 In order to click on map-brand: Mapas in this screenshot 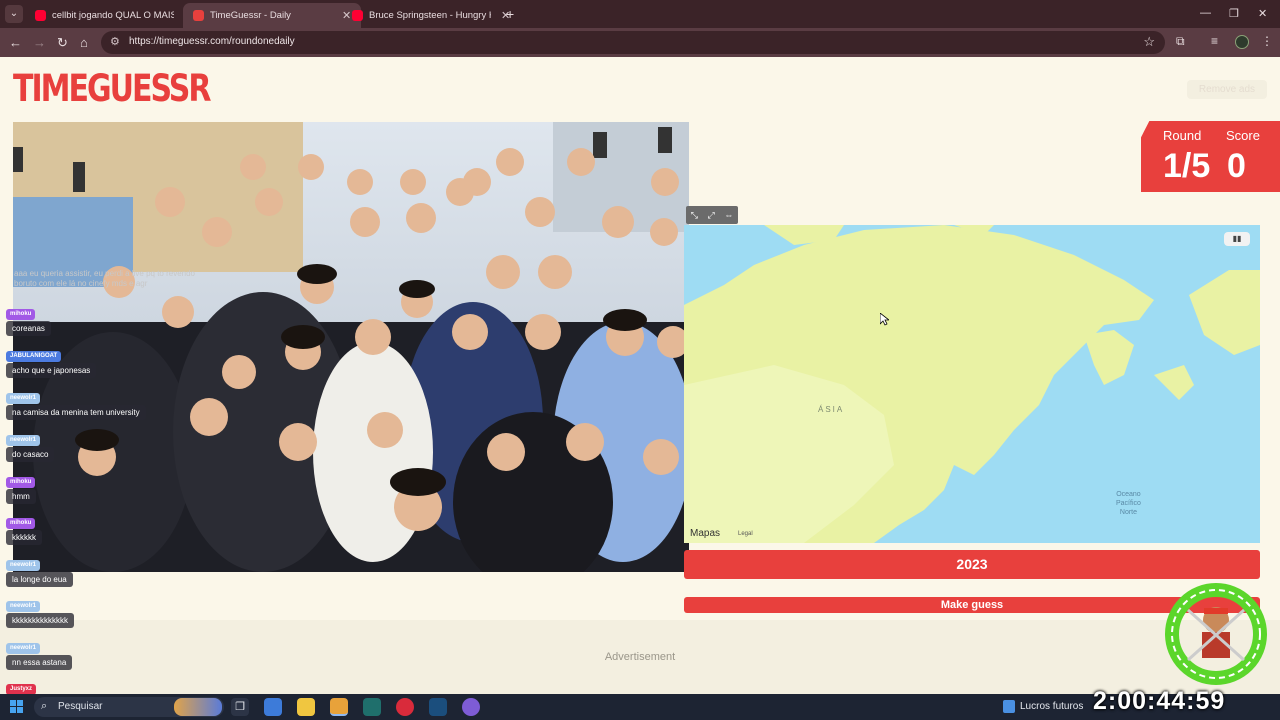, I will do `click(705, 533)`.